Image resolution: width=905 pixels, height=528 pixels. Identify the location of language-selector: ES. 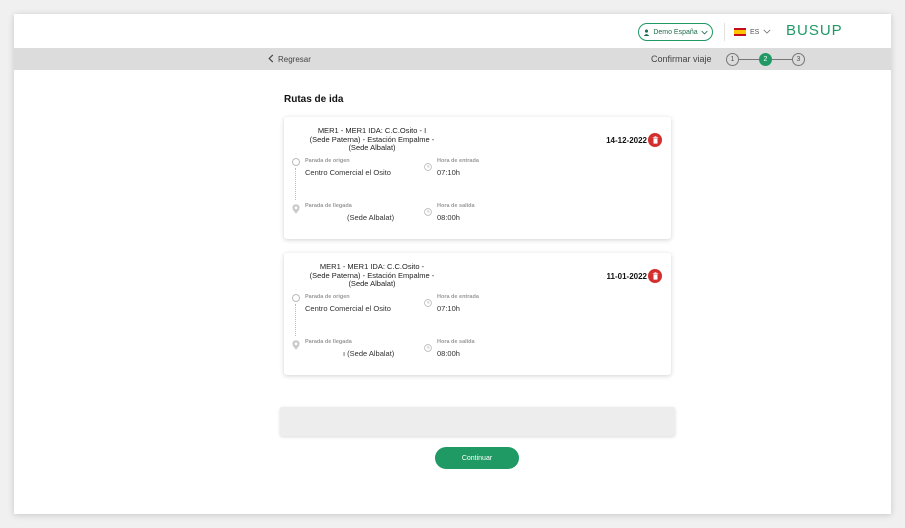
(752, 32).